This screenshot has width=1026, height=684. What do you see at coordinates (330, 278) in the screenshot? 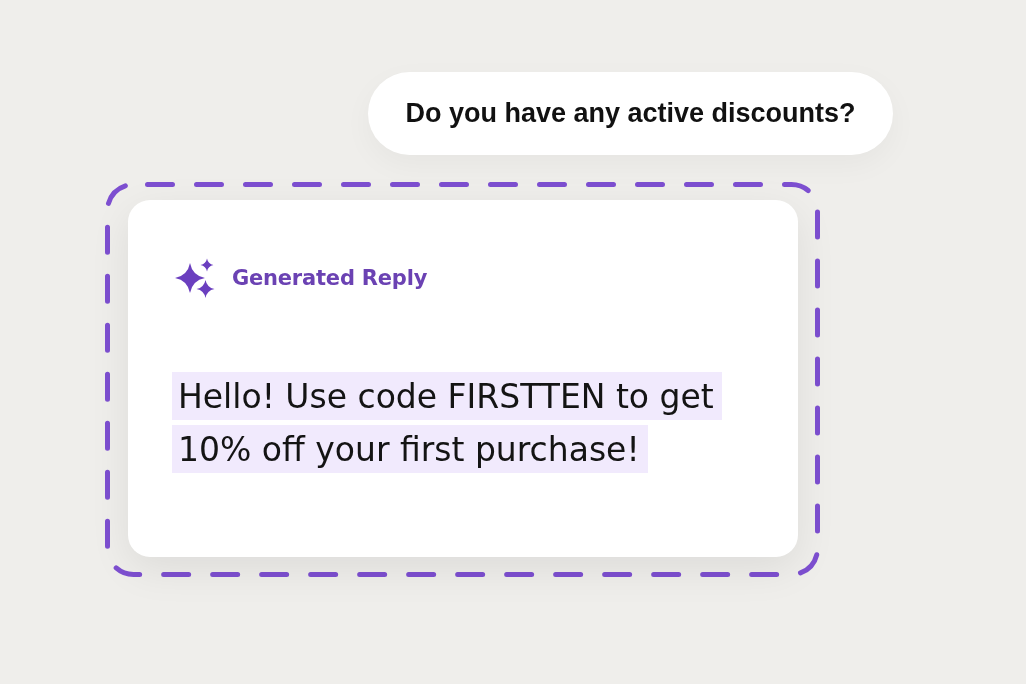
I see `generated-reply-label: Generated Reply` at bounding box center [330, 278].